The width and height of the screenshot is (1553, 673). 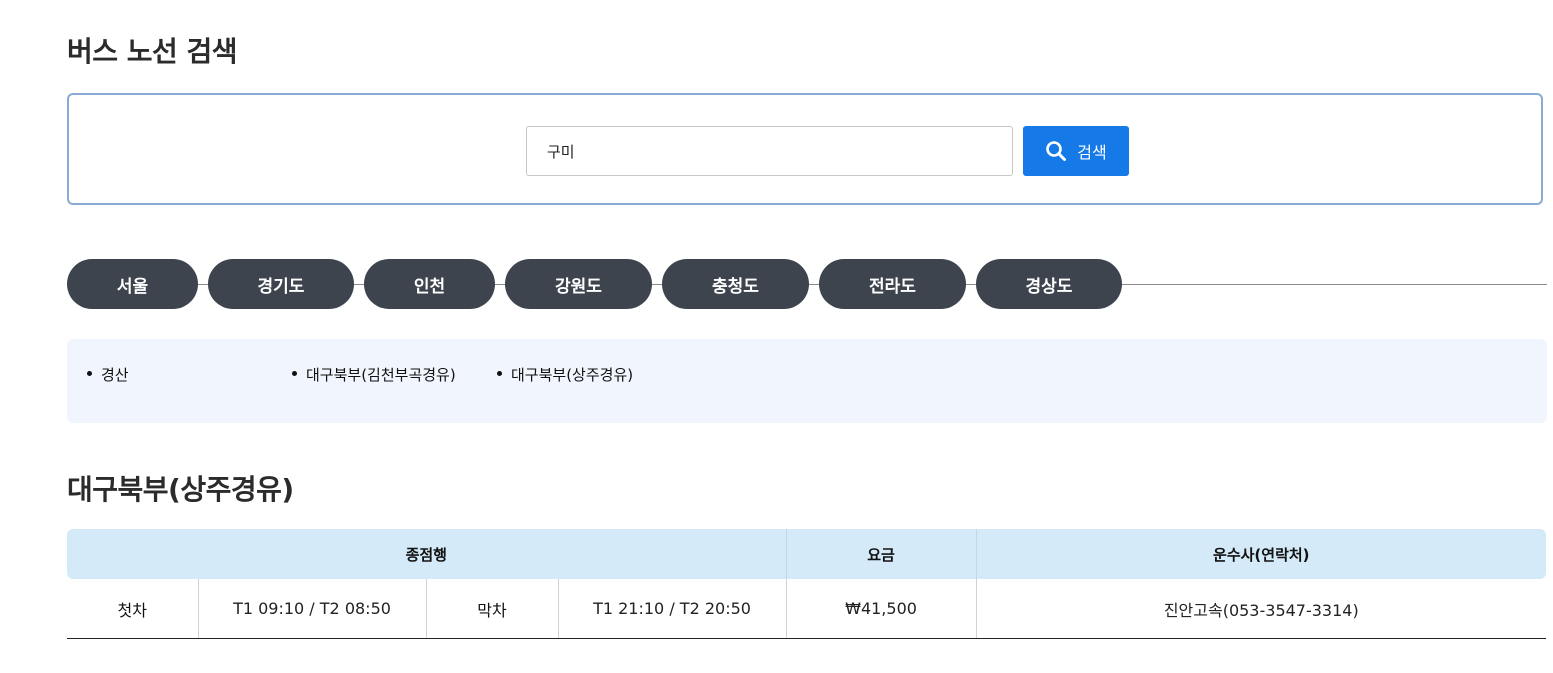 I want to click on region-tab-gangwon: 강원도, so click(x=578, y=284).